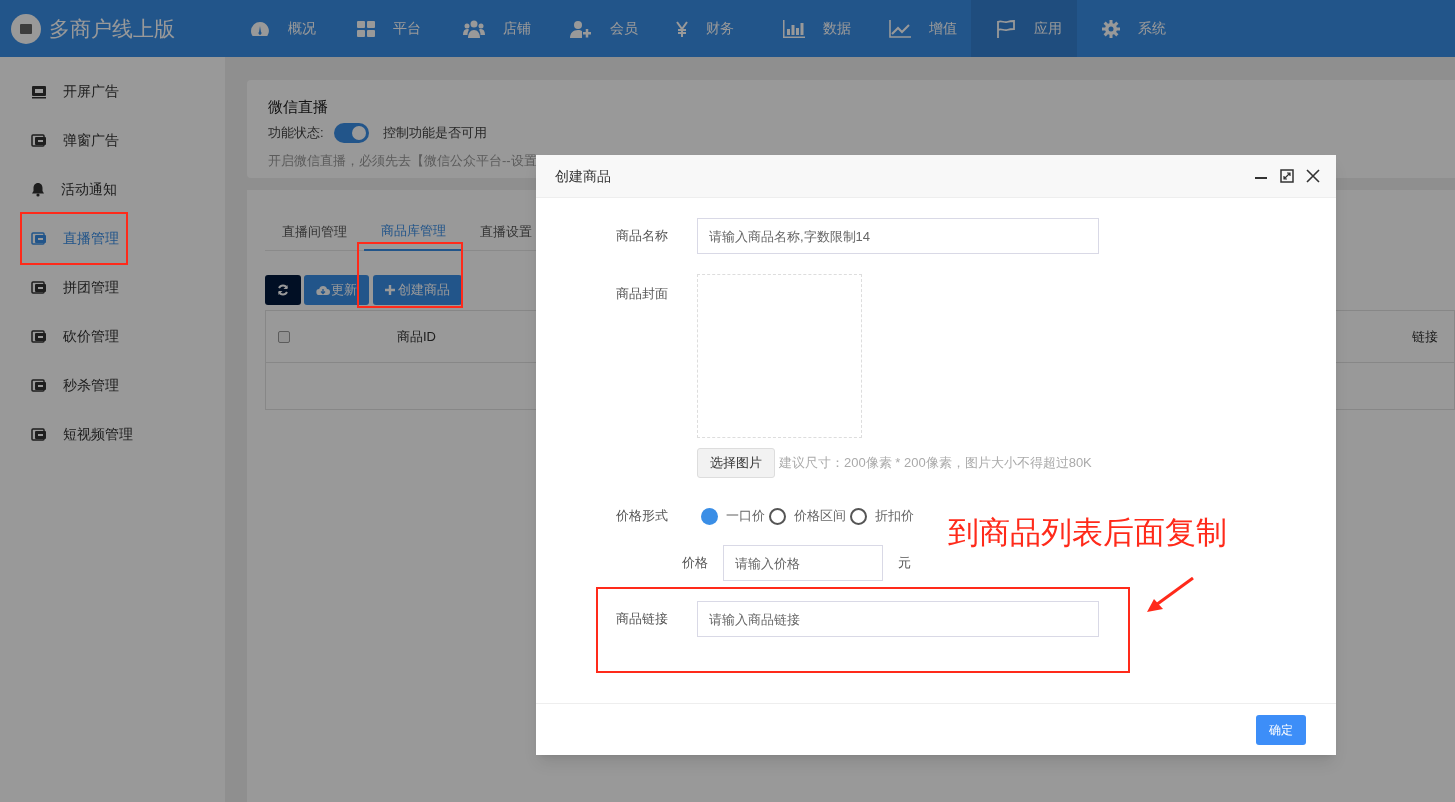  Describe the element at coordinates (112, 385) in the screenshot. I see `sidebar-item: 秒杀管理` at that location.